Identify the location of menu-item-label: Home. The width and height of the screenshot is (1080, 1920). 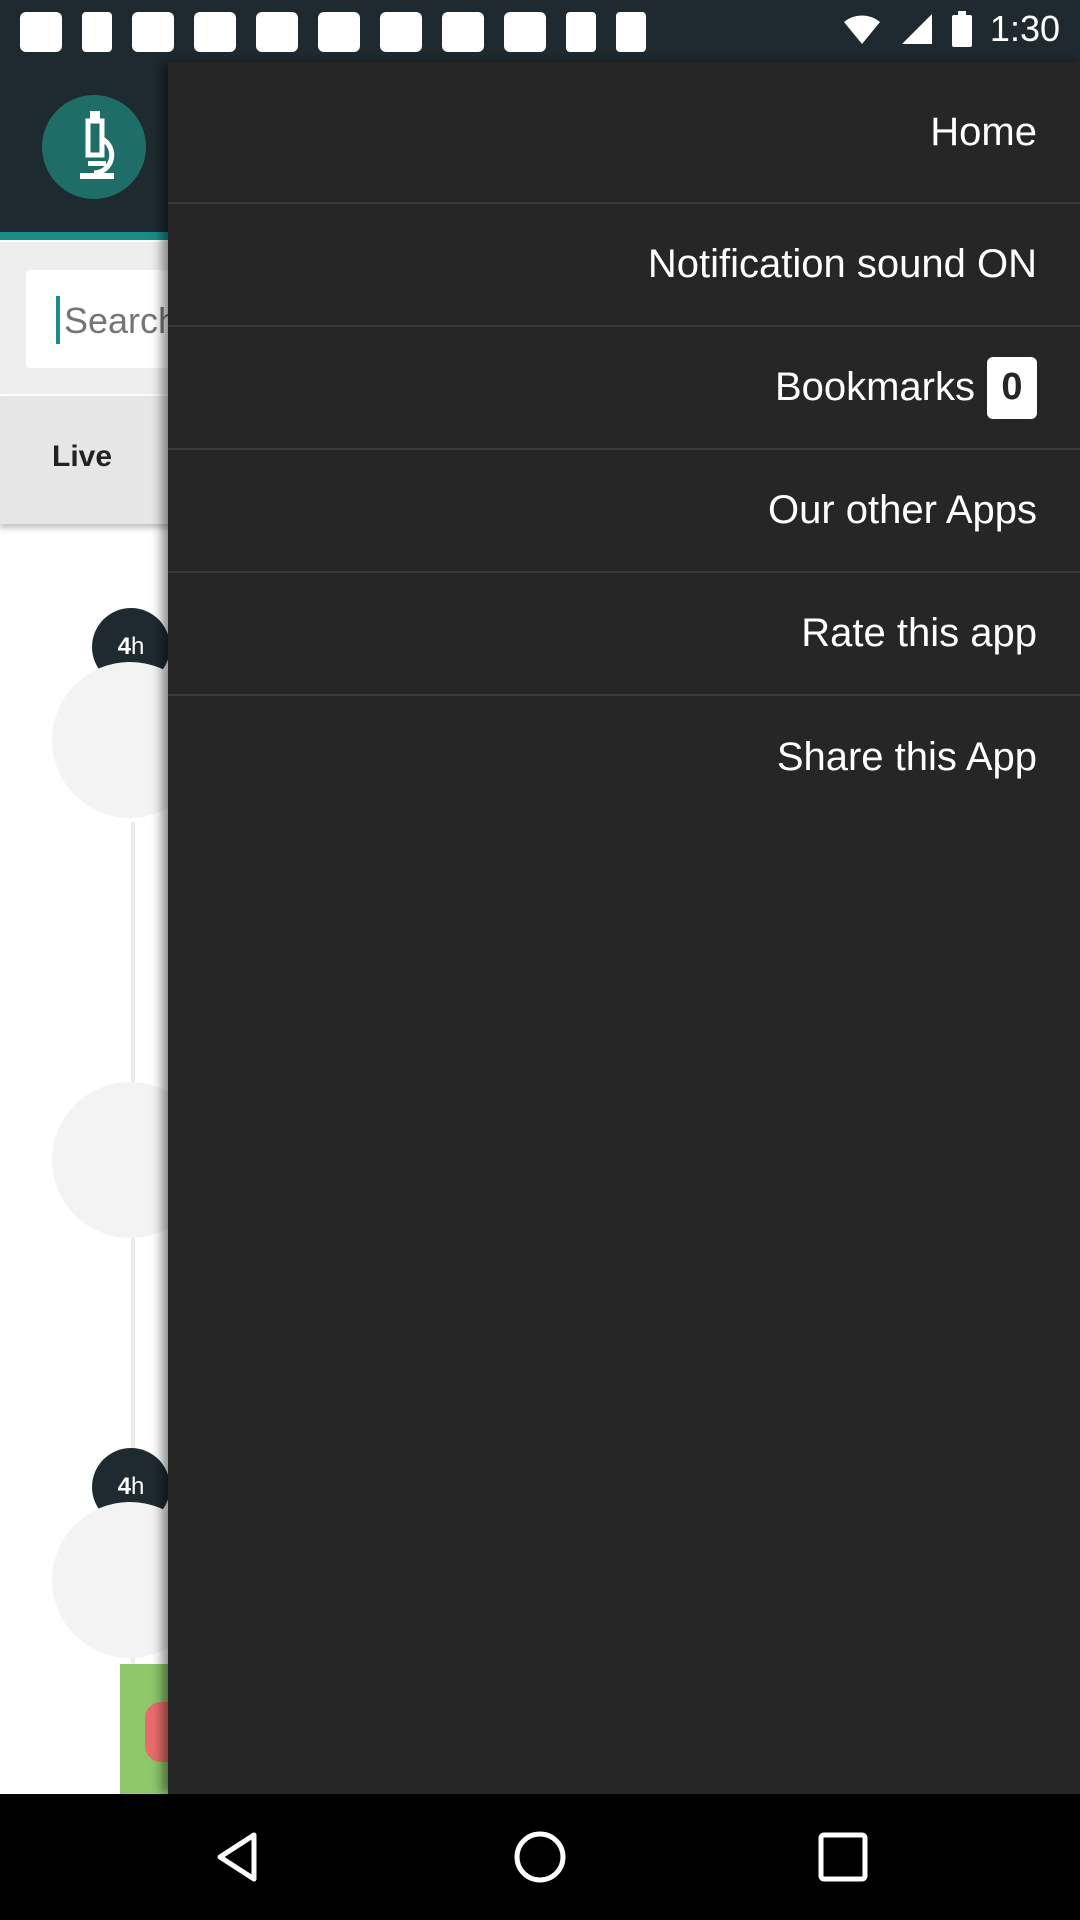
(983, 131).